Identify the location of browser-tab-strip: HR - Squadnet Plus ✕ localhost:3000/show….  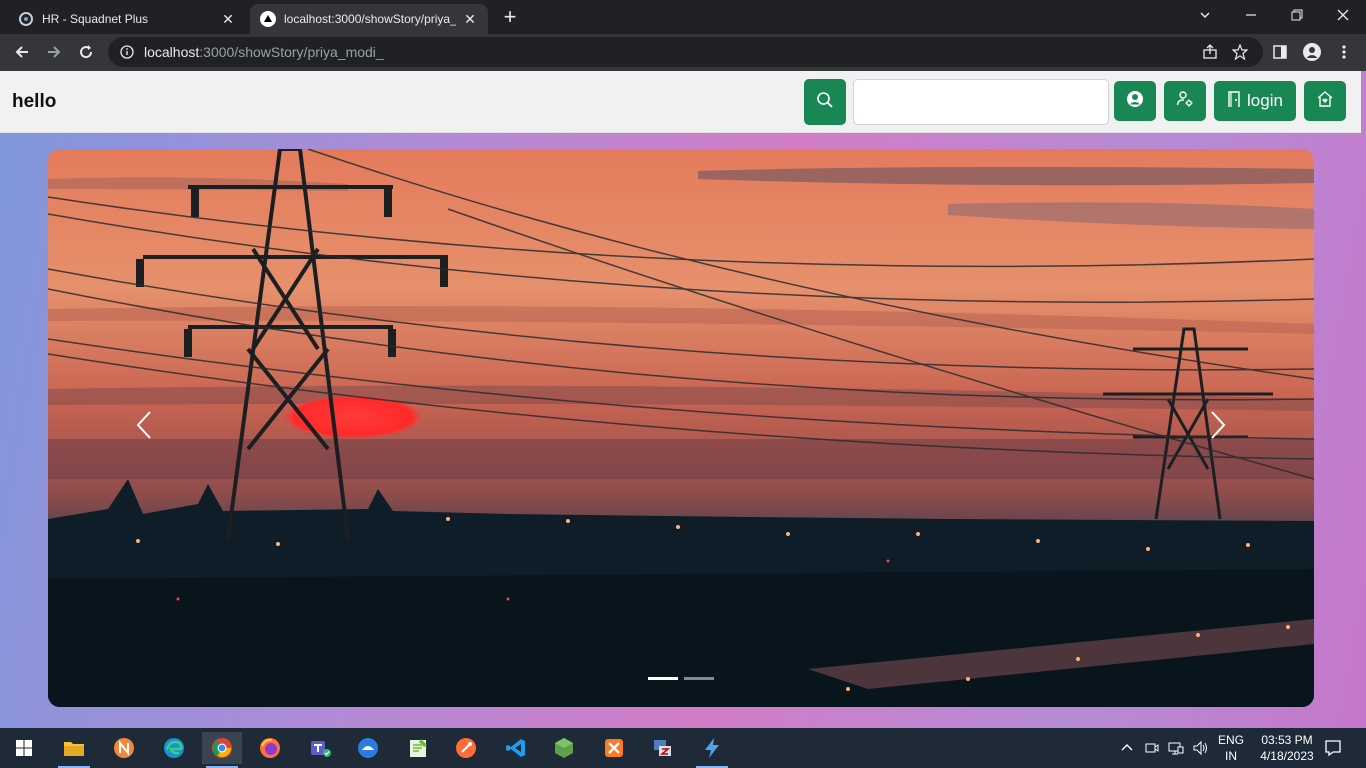
(683, 17).